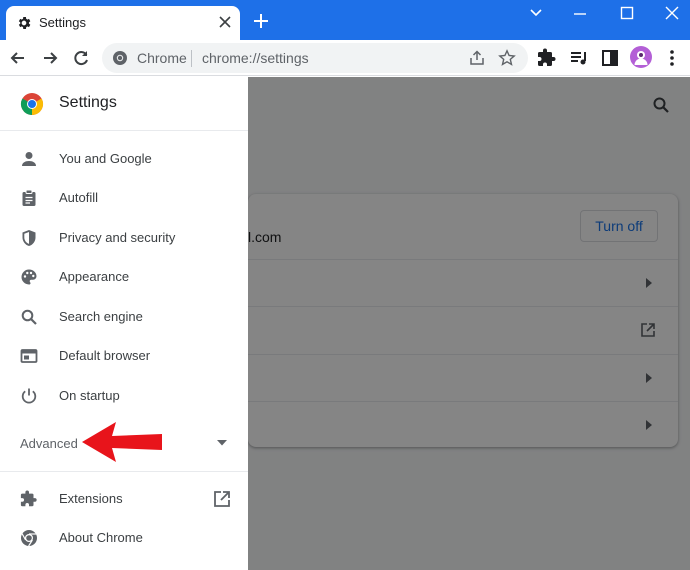 This screenshot has height=570, width=690. I want to click on nav-item-you-and-google: You and Google, so click(124, 159).